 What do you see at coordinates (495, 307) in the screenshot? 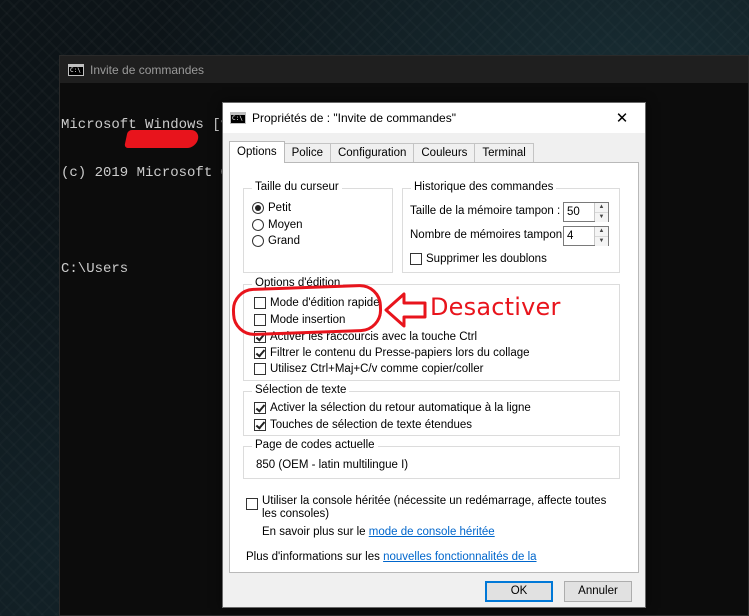
I see `annotation-text: Desactiver` at bounding box center [495, 307].